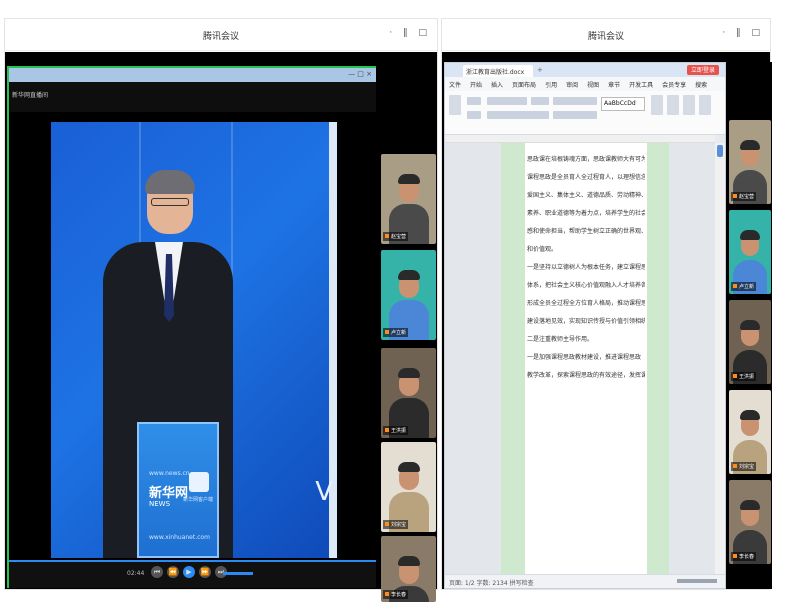 The image size is (800, 602). Describe the element at coordinates (455, 84) in the screenshot. I see `menu-item-file: 文件` at that location.